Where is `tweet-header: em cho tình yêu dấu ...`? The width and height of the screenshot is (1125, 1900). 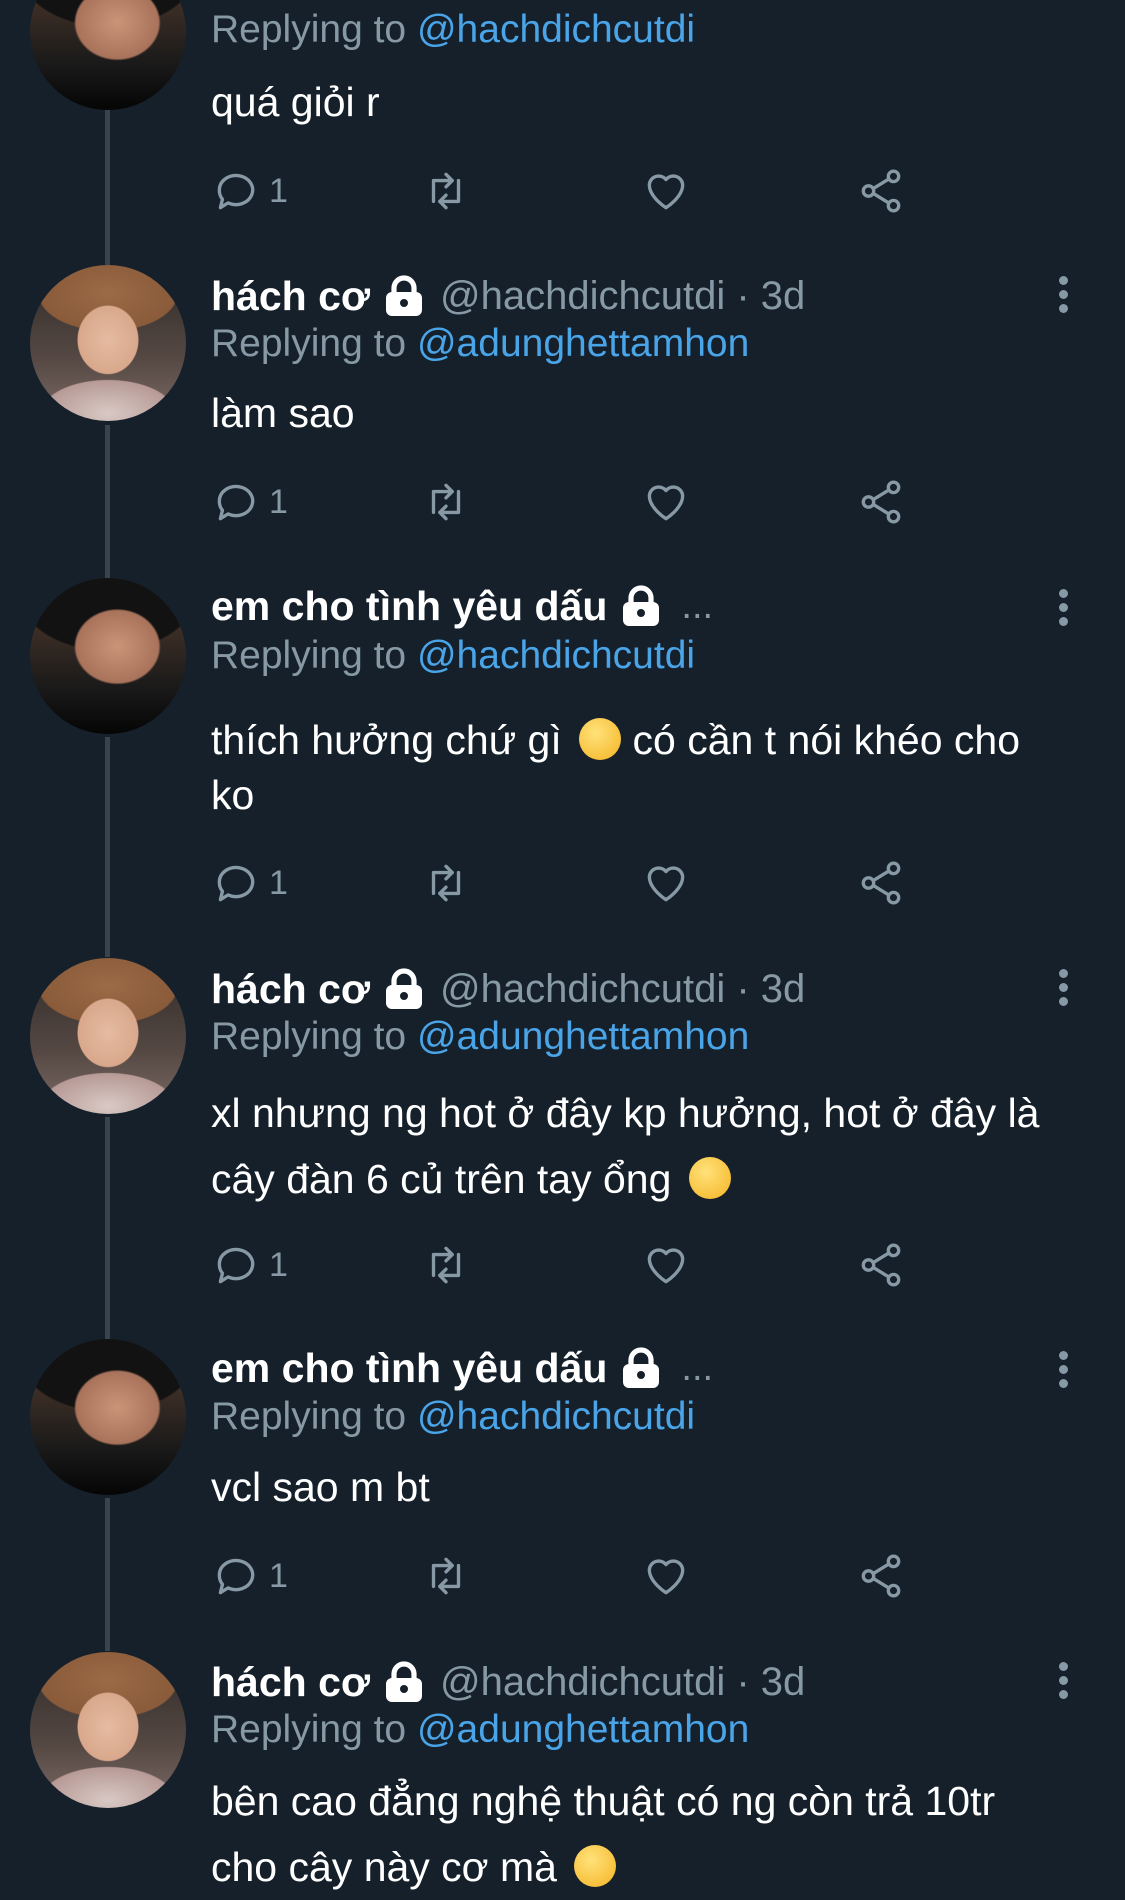
tweet-header: em cho tình yêu dấu ... is located at coordinates (638, 606).